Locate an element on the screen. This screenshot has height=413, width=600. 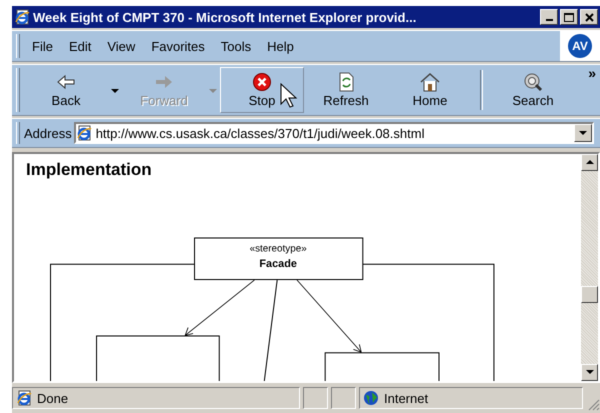
scroll-up-button is located at coordinates (589, 162).